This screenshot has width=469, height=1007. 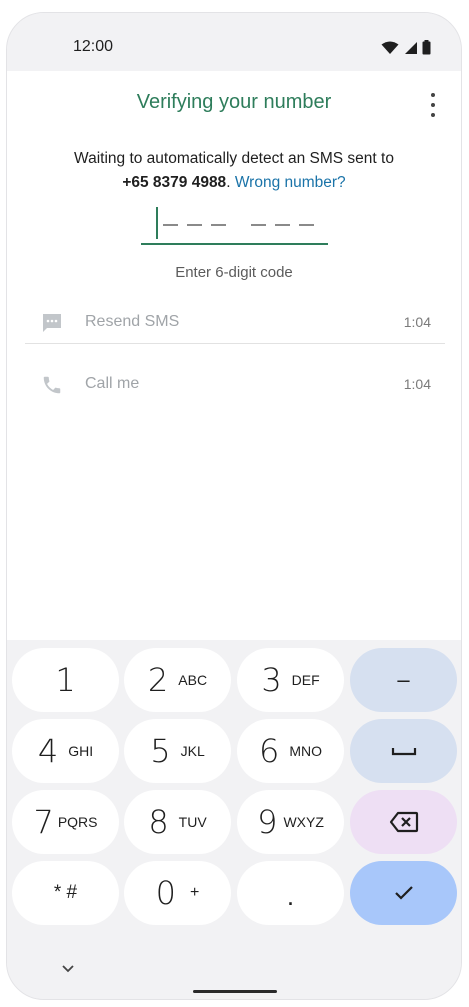 What do you see at coordinates (306, 751) in the screenshot?
I see `key-letters: MNO` at bounding box center [306, 751].